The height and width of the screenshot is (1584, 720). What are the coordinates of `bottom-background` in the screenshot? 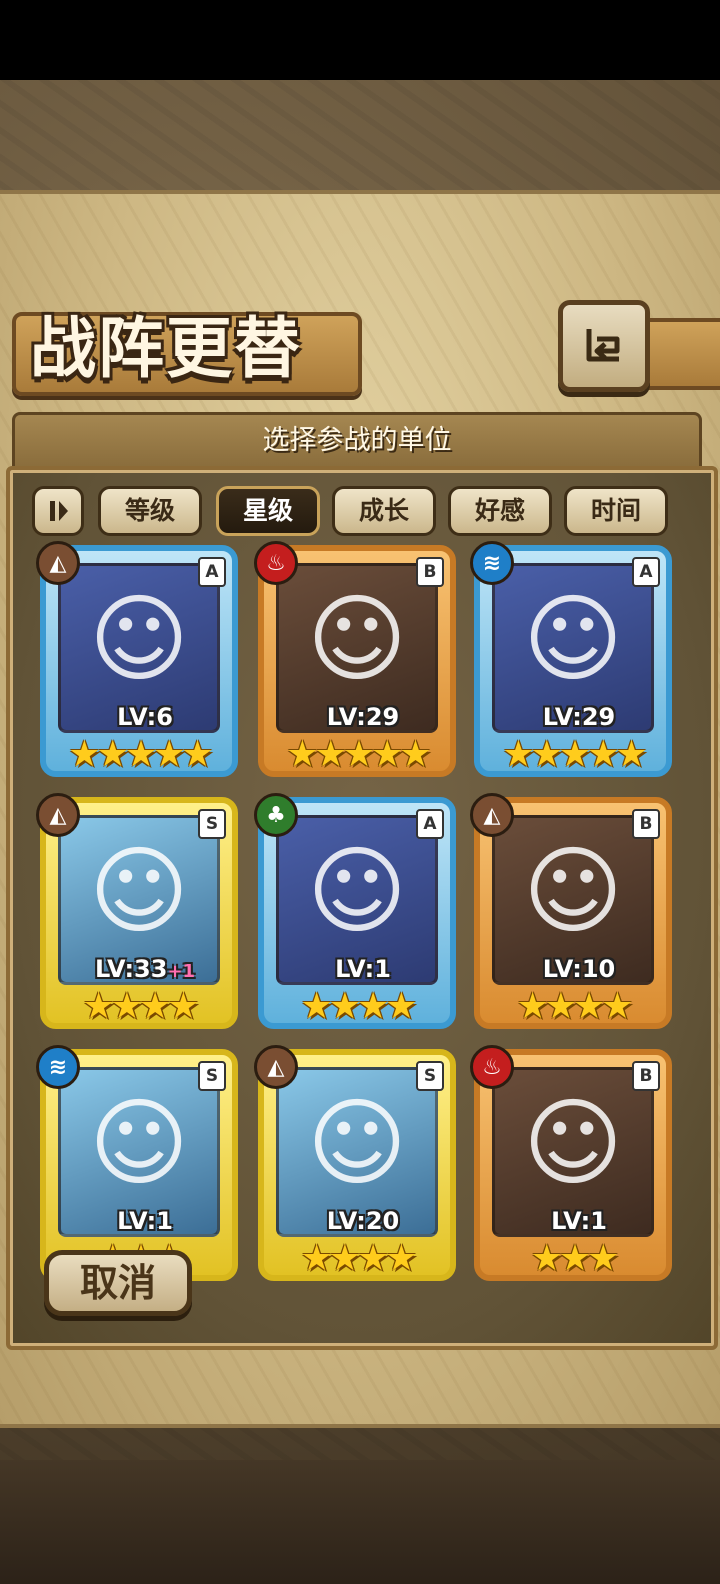 It's located at (360, 1522).